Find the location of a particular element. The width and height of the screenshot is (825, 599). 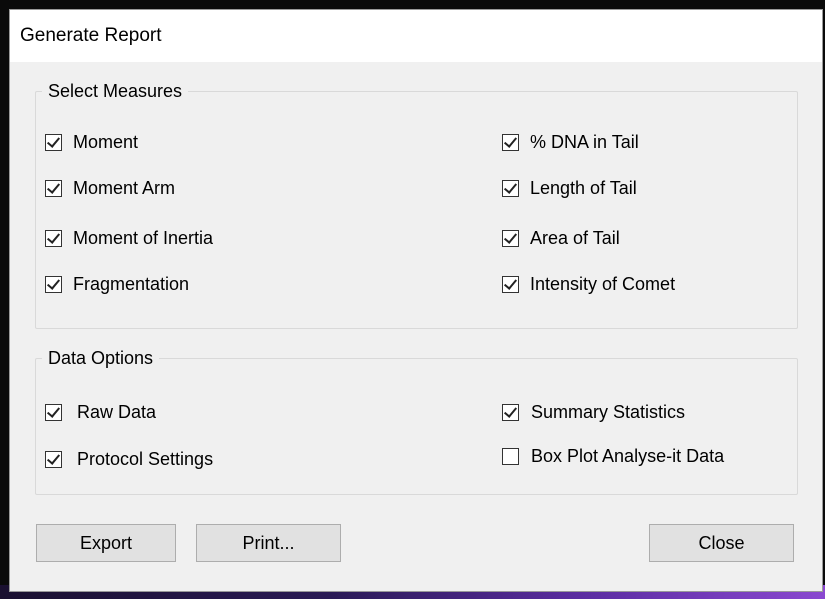

checkbox-label: Length of Tail is located at coordinates (583, 188).